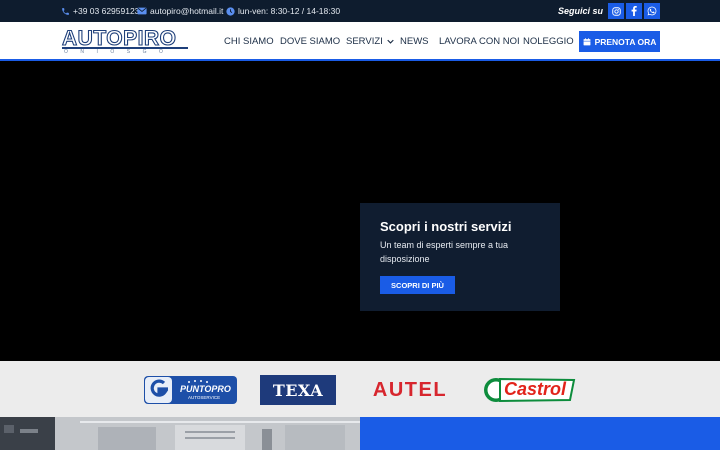  What do you see at coordinates (535, 389) in the screenshot?
I see `castrol-text: Castrol` at bounding box center [535, 389].